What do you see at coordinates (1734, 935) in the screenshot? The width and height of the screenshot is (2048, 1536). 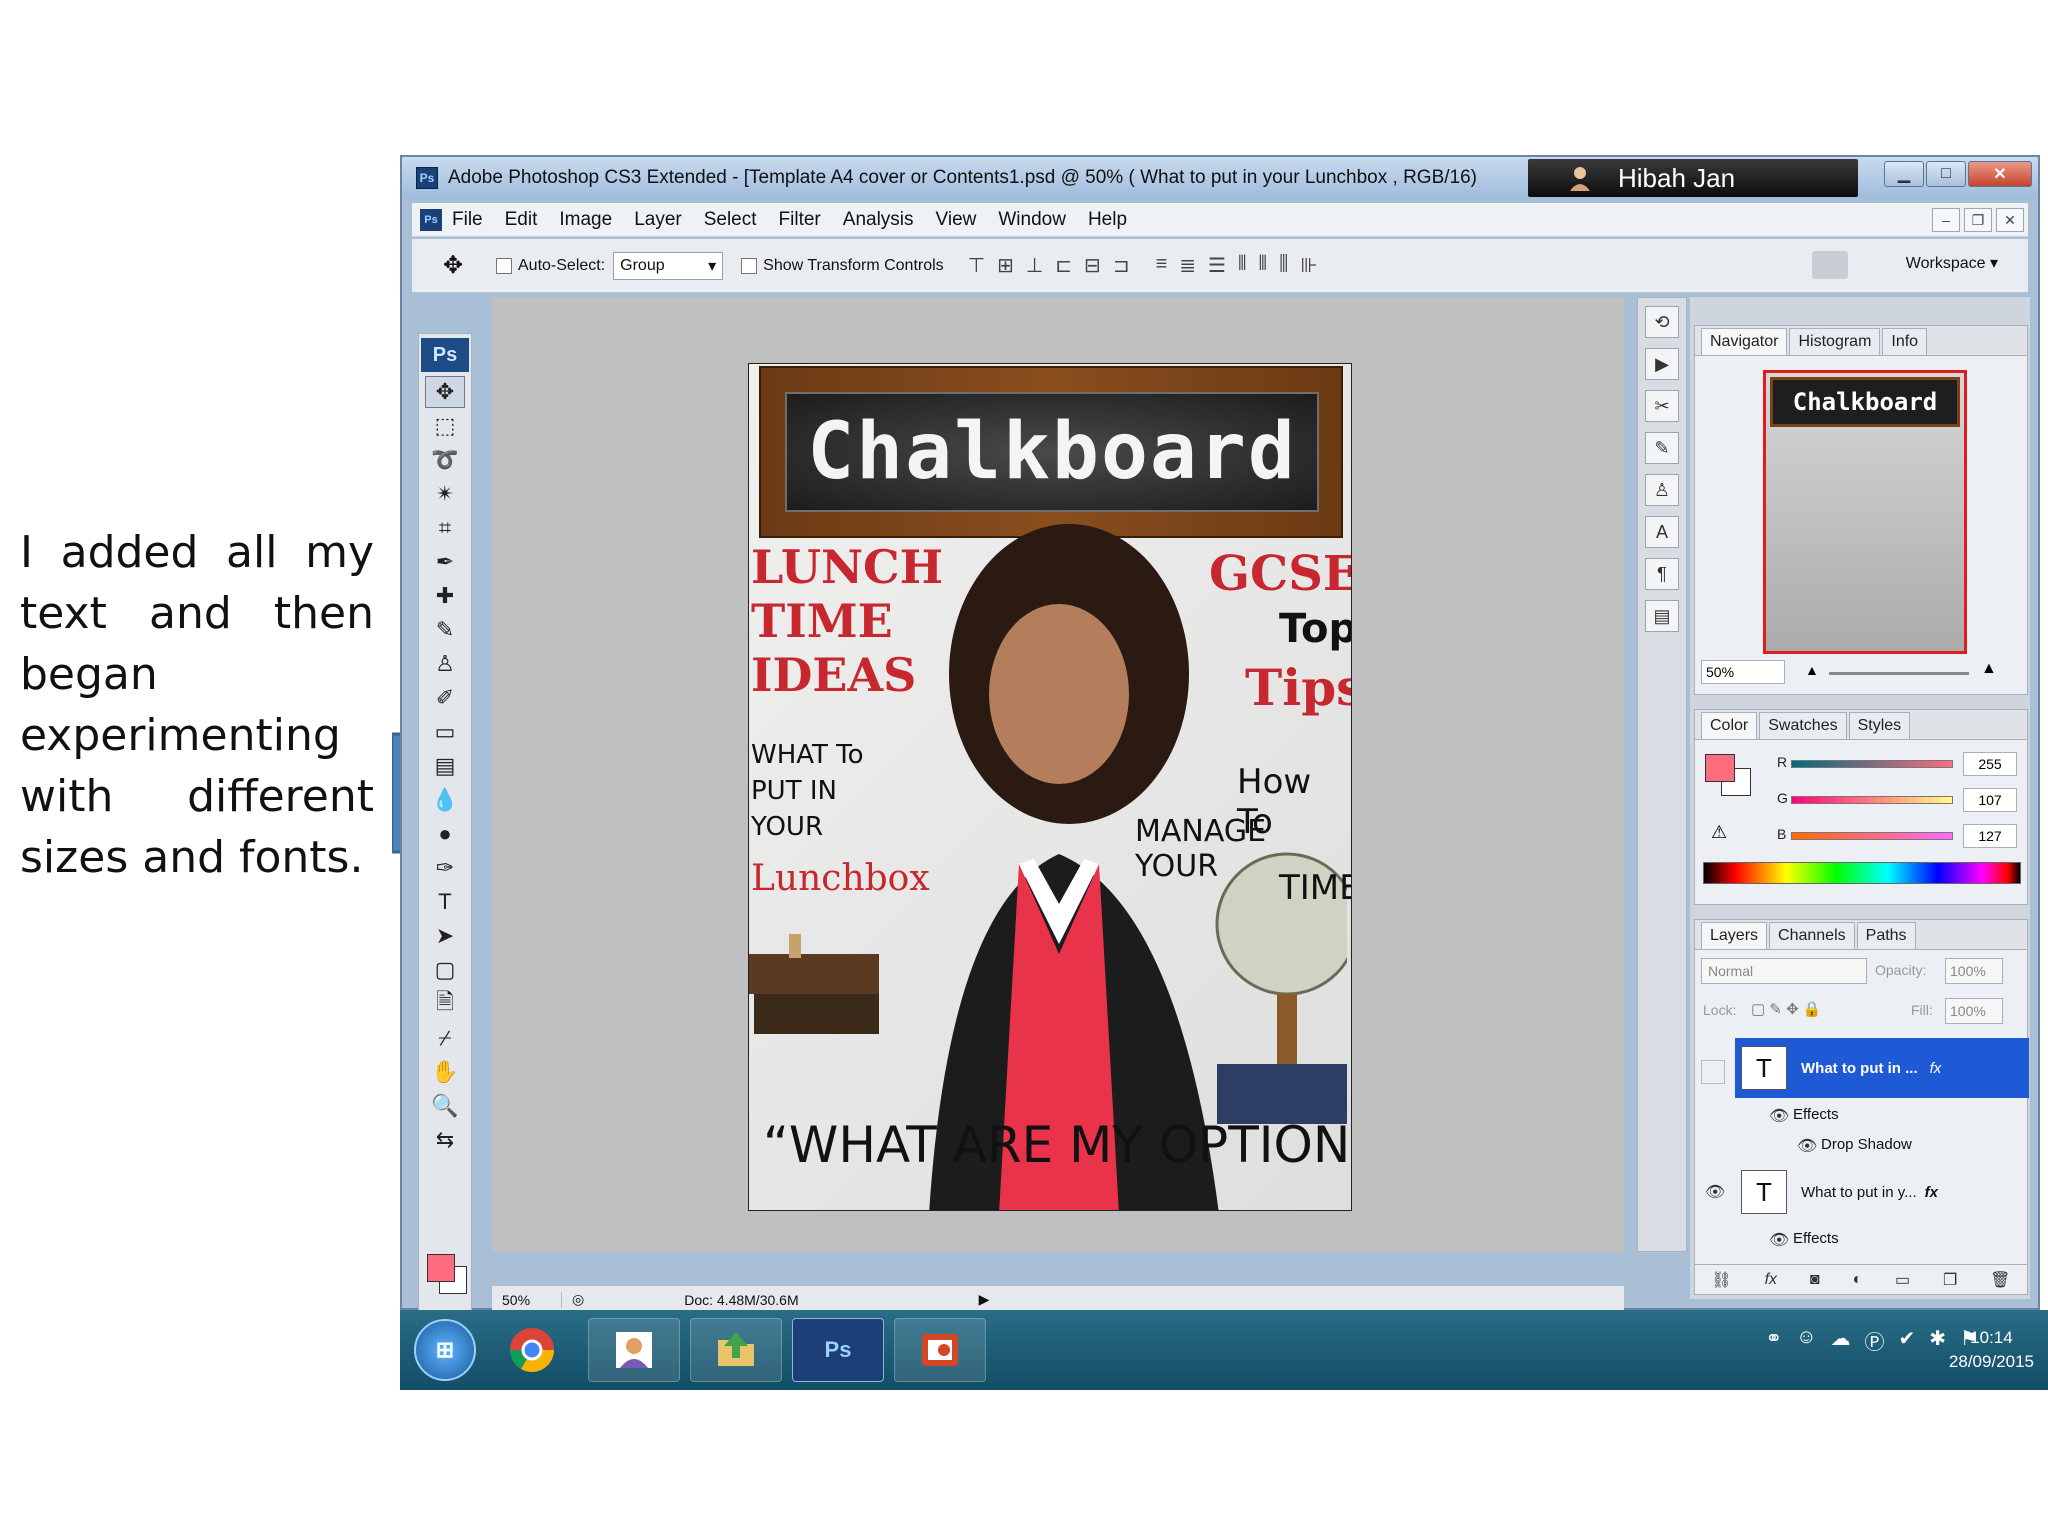 I see `tab-layers: Layers` at bounding box center [1734, 935].